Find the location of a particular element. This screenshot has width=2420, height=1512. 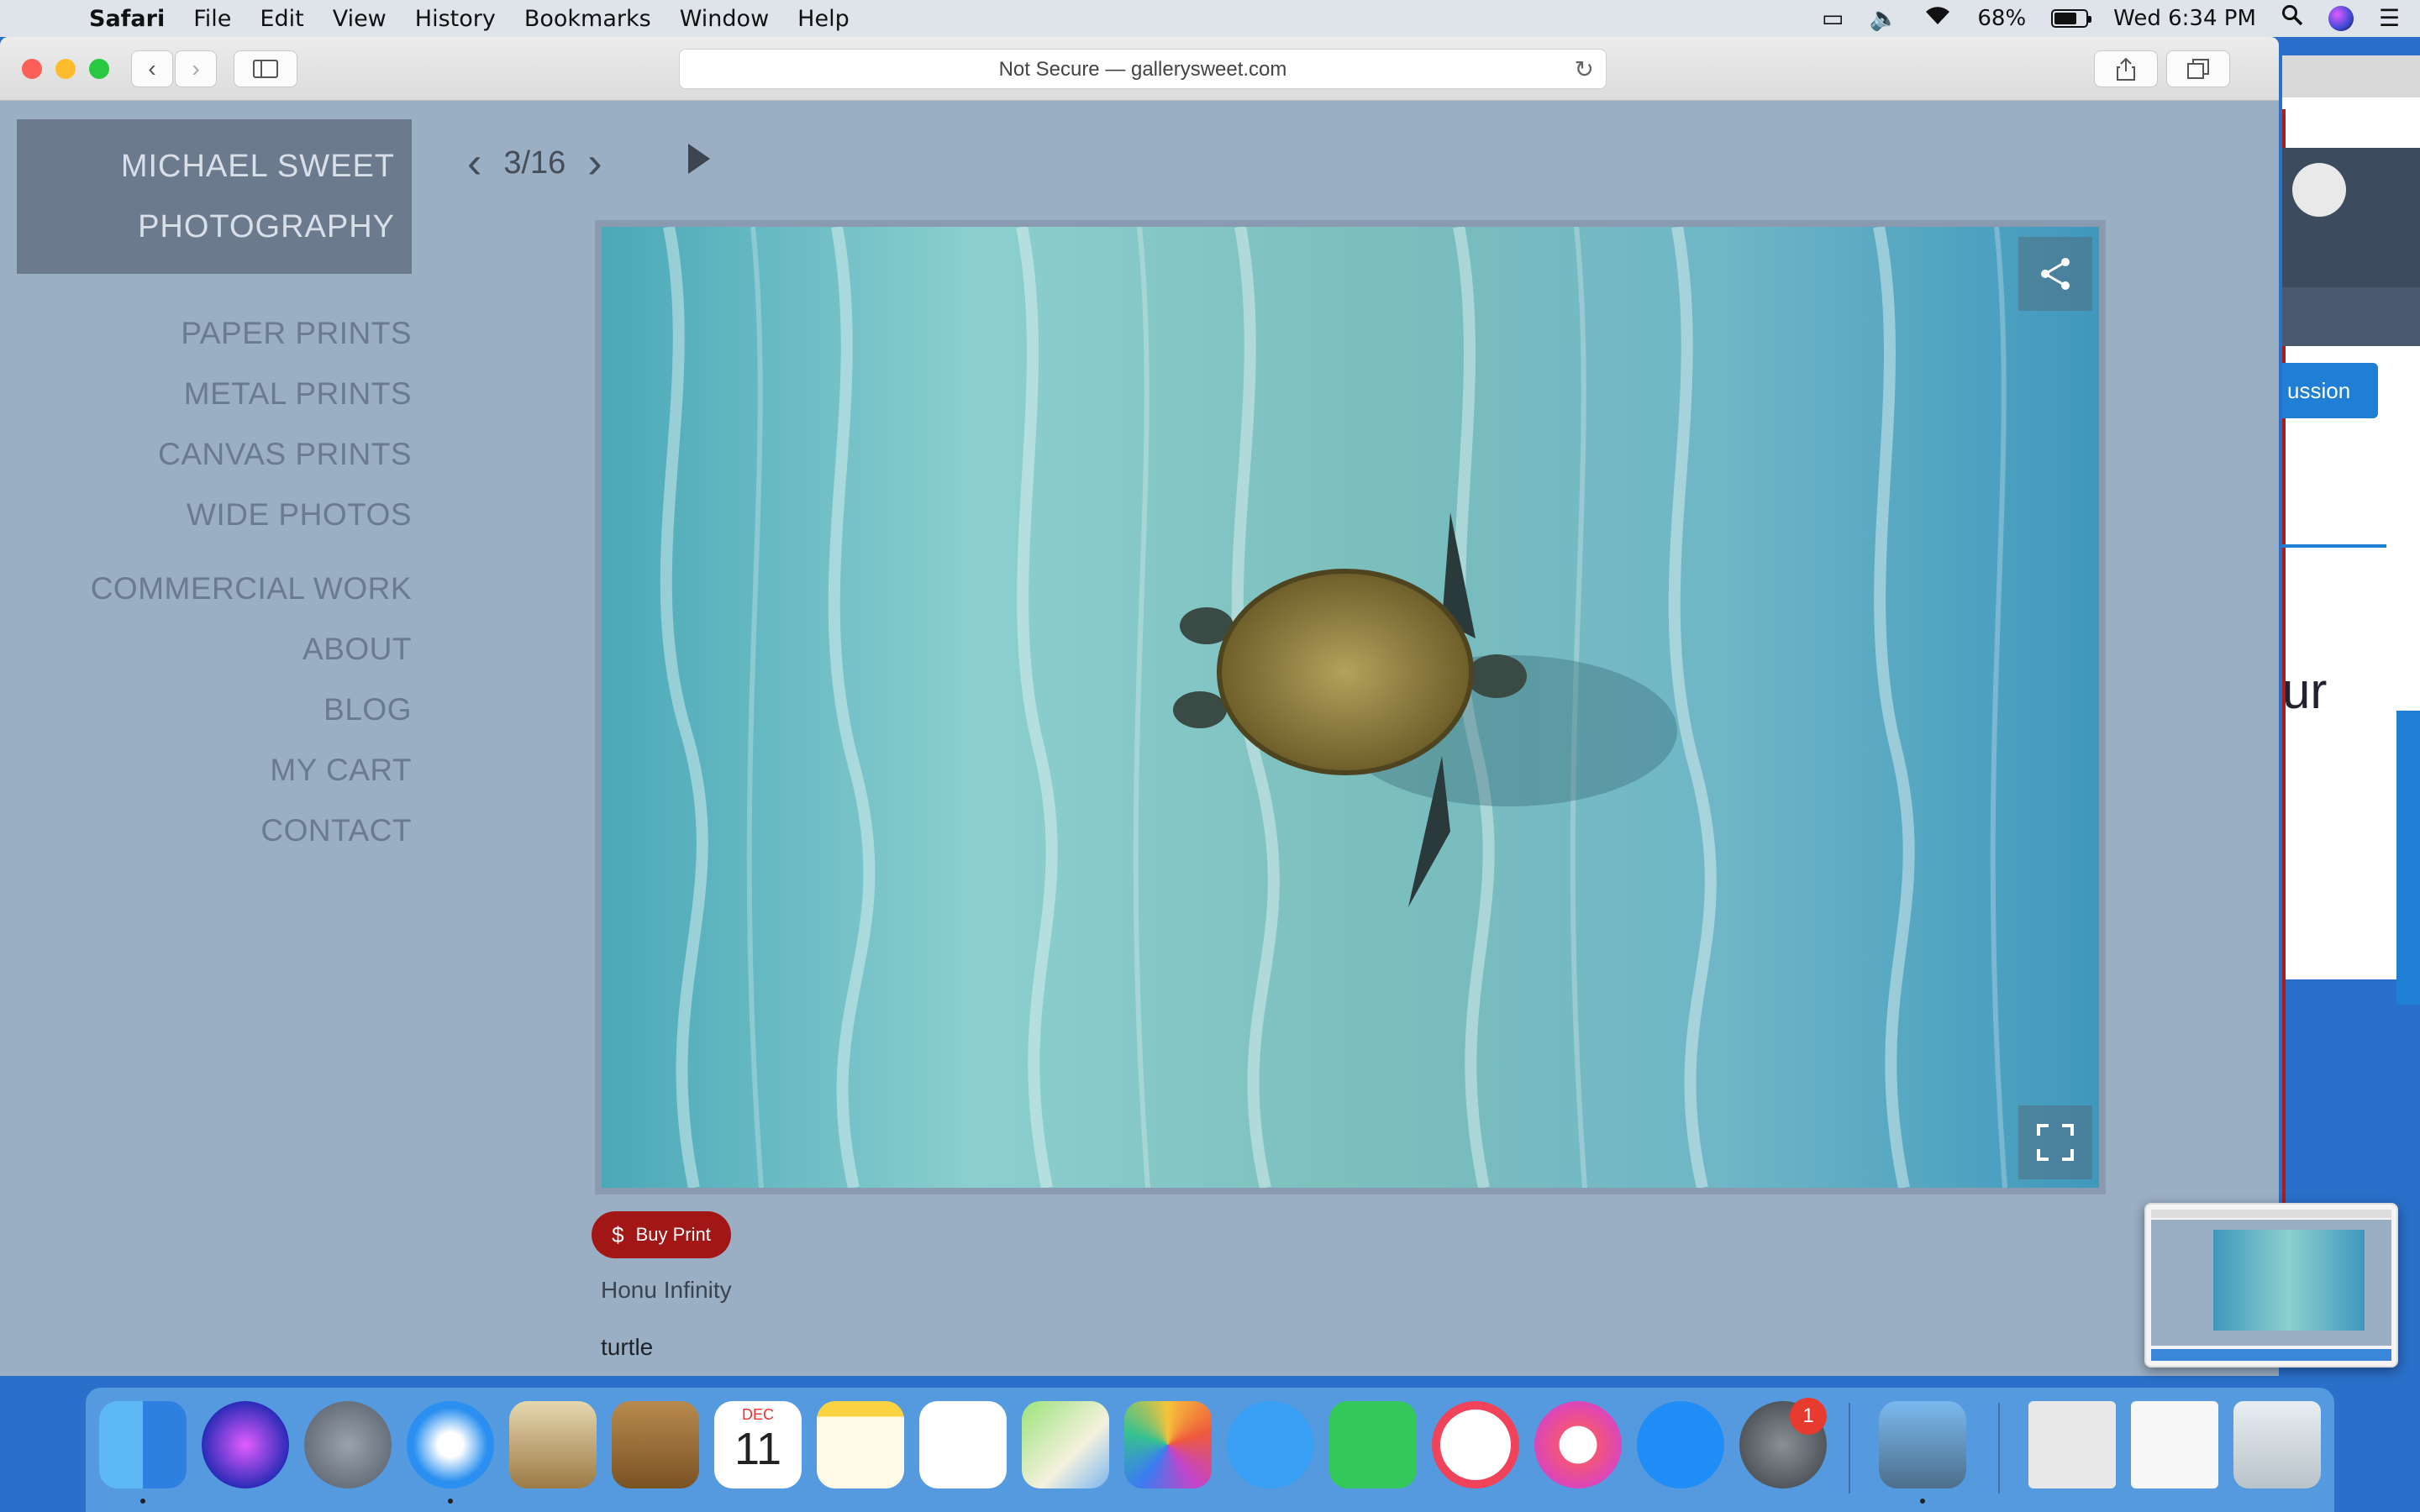

share-photo-button is located at coordinates (2055, 274).